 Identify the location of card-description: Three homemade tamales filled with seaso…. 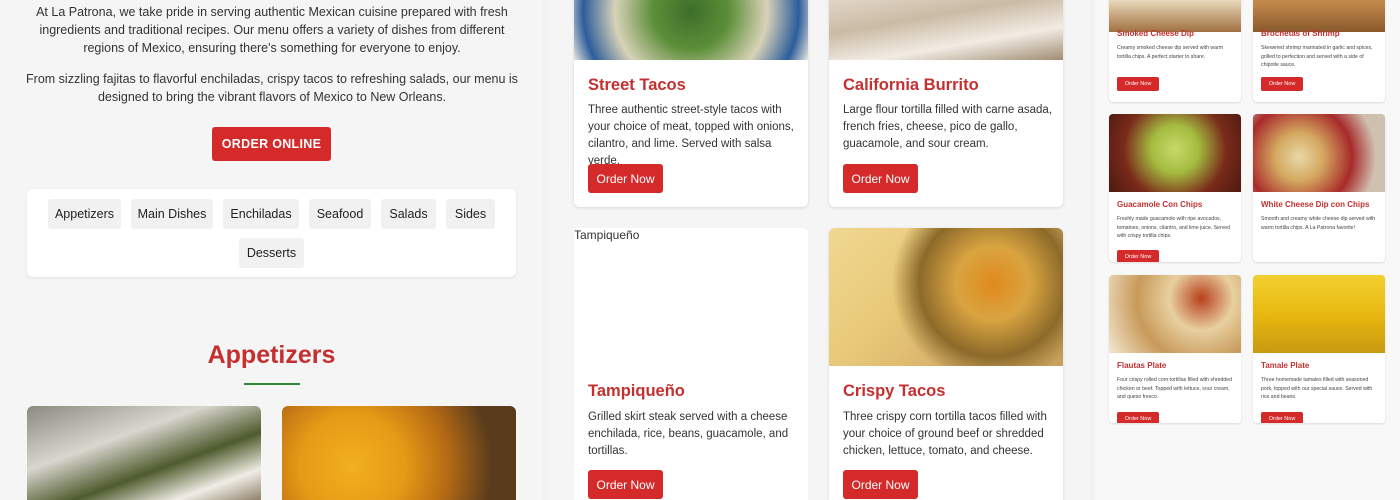
(1317, 388).